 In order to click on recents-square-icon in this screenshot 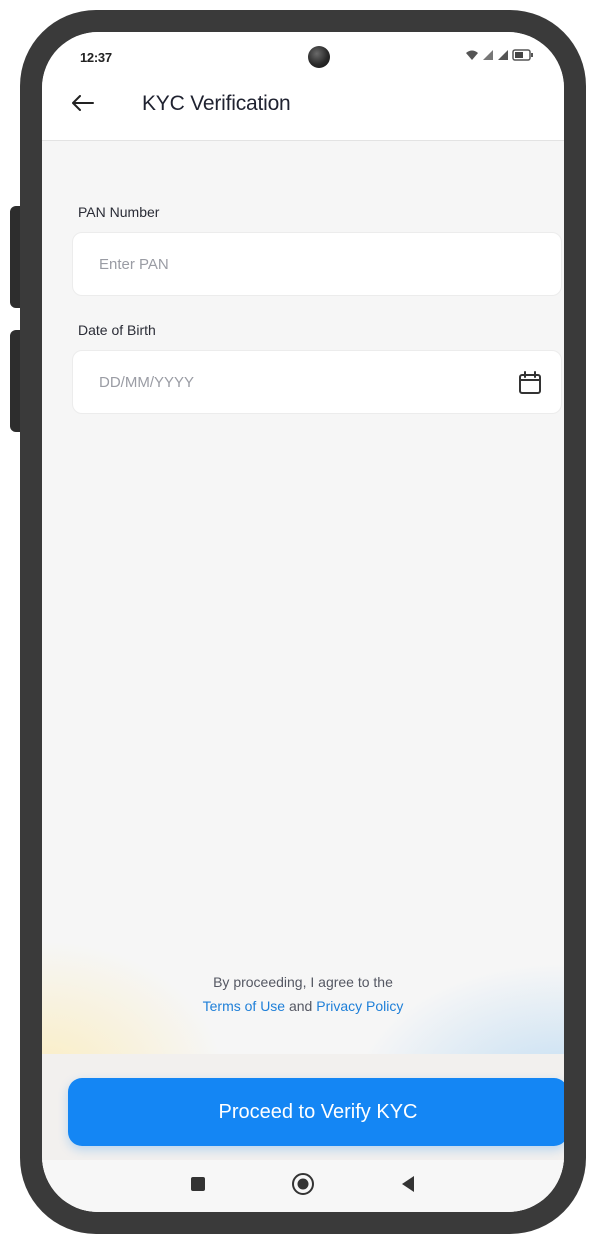, I will do `click(198, 1186)`.